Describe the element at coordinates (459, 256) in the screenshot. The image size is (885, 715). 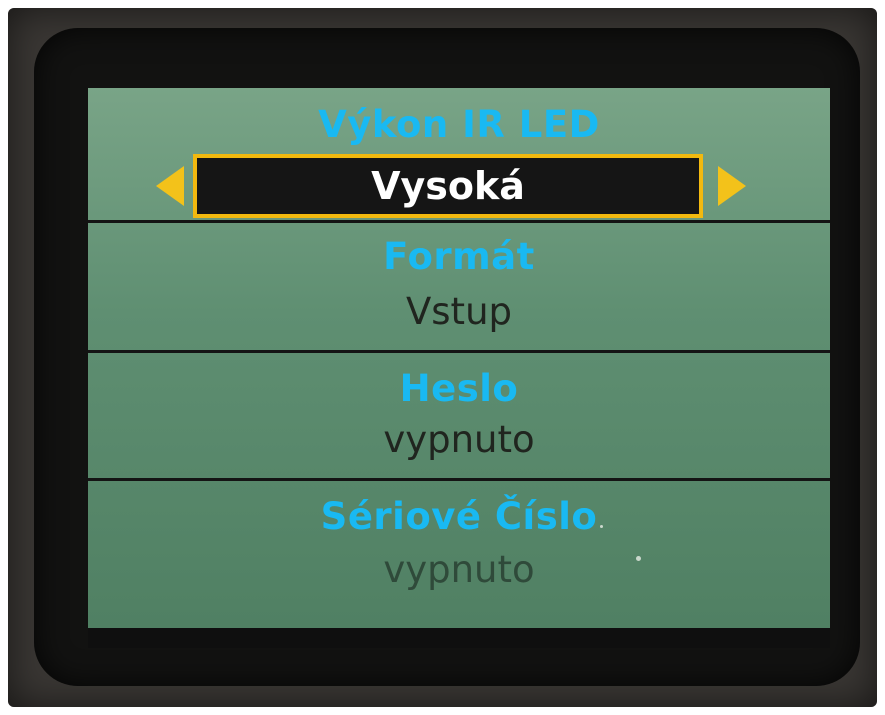
I see `menu-item-label: Formát` at that location.